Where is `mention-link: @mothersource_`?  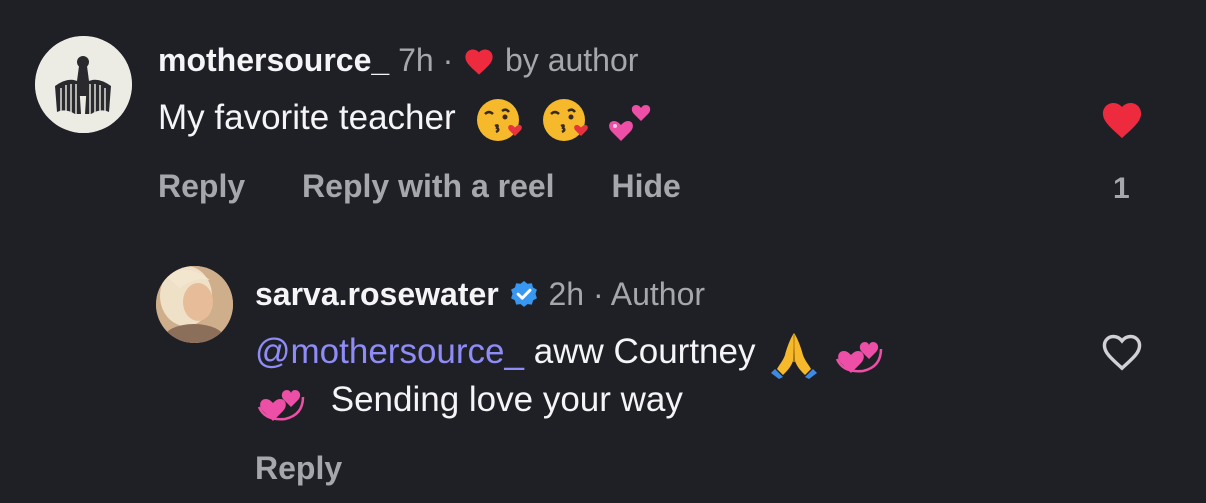
mention-link: @mothersource_ is located at coordinates (389, 351).